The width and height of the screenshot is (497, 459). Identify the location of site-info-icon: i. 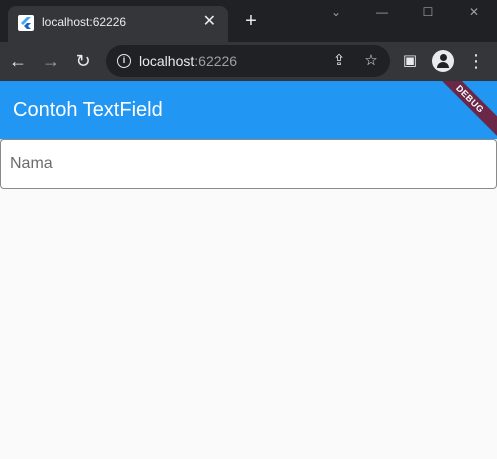
(124, 61).